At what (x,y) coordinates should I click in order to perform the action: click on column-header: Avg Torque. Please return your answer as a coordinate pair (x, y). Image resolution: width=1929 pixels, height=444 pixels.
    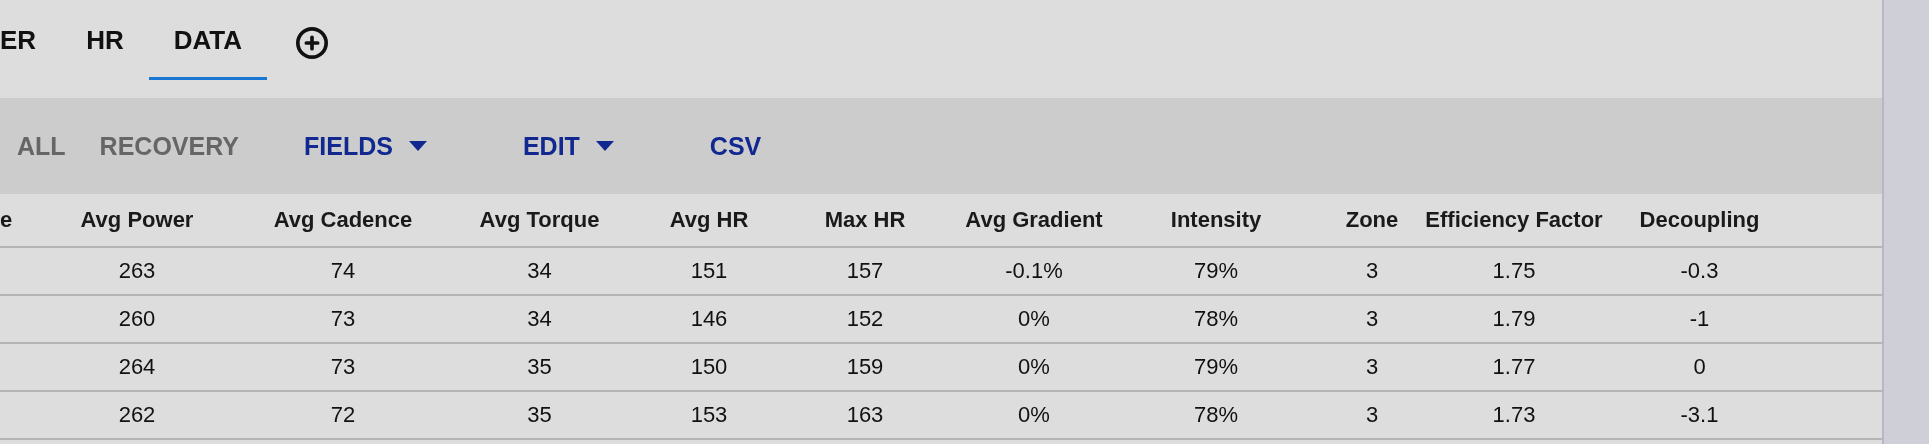
    Looking at the image, I should click on (539, 220).